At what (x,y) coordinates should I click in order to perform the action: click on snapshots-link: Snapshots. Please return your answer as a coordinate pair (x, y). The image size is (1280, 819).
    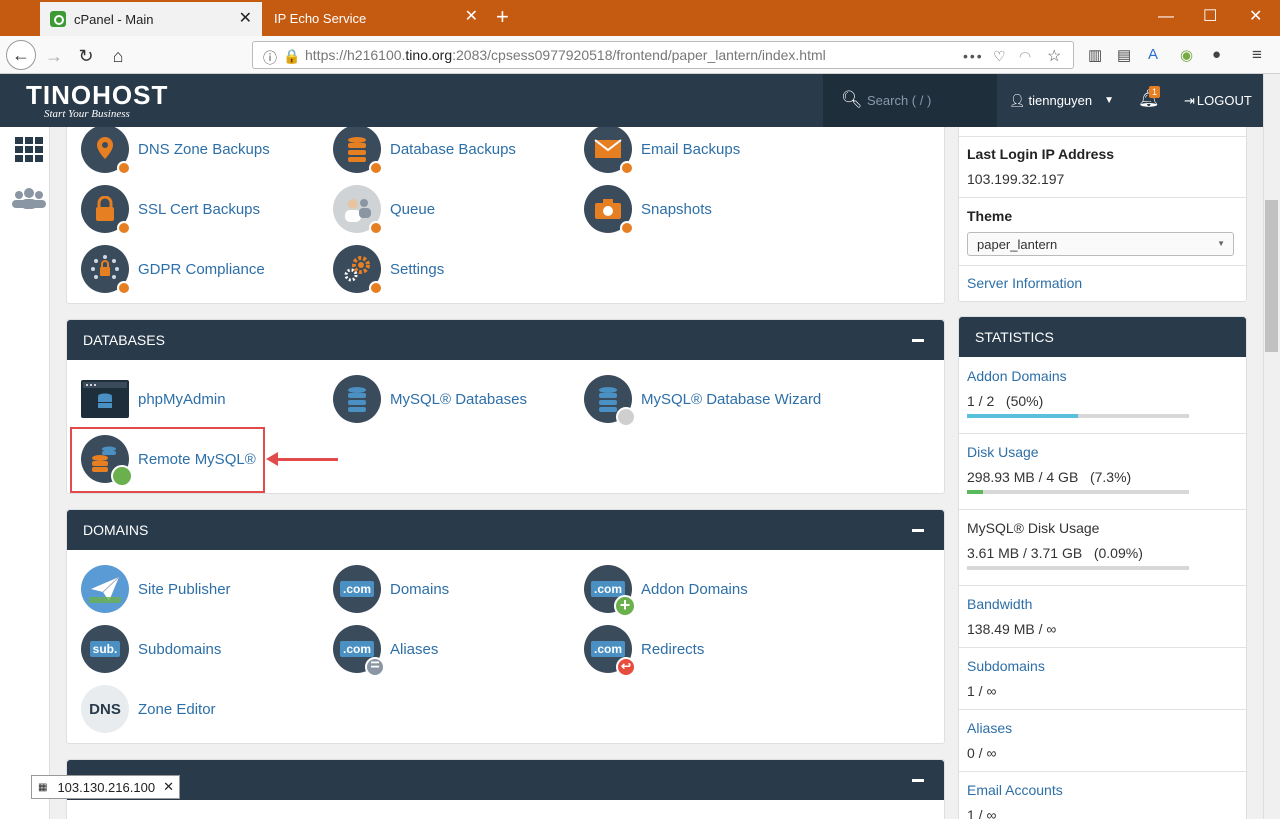
    Looking at the image, I should click on (648, 209).